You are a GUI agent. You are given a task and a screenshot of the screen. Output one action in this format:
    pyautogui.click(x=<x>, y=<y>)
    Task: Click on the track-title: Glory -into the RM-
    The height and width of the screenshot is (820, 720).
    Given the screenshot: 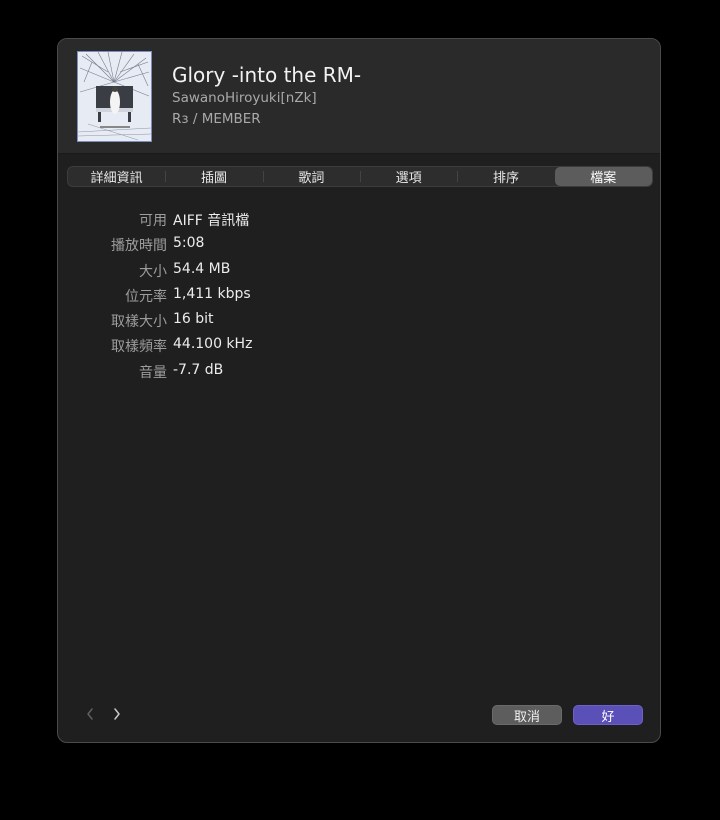 What is the action you would take?
    pyautogui.click(x=267, y=75)
    